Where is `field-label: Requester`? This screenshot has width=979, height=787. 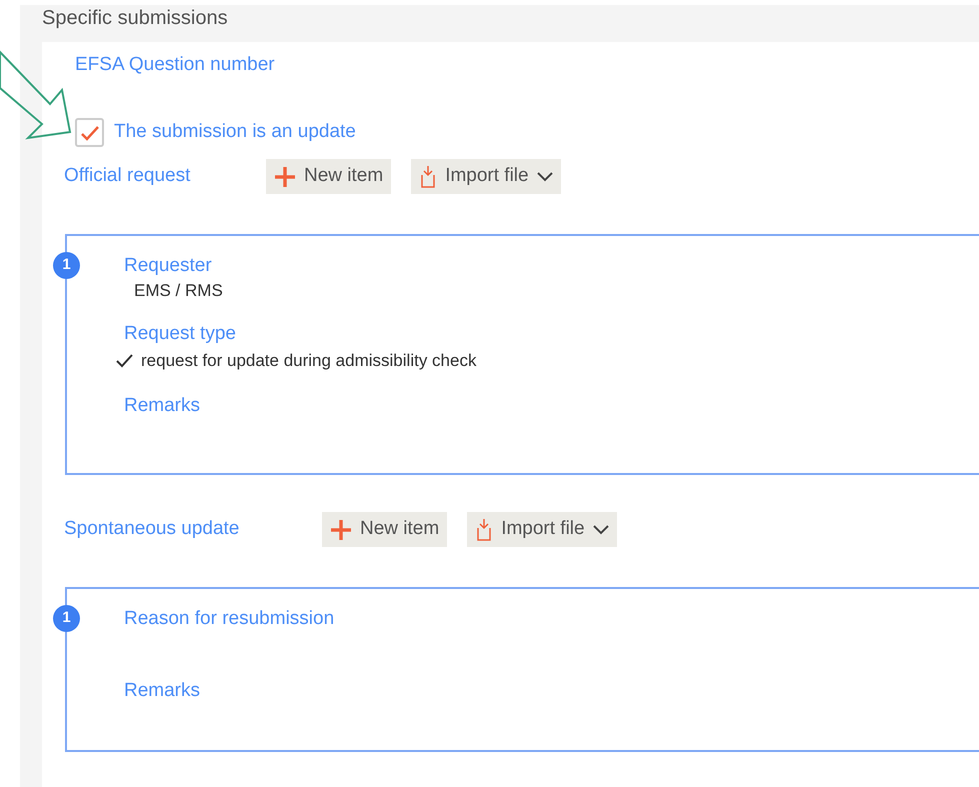 field-label: Requester is located at coordinates (168, 266).